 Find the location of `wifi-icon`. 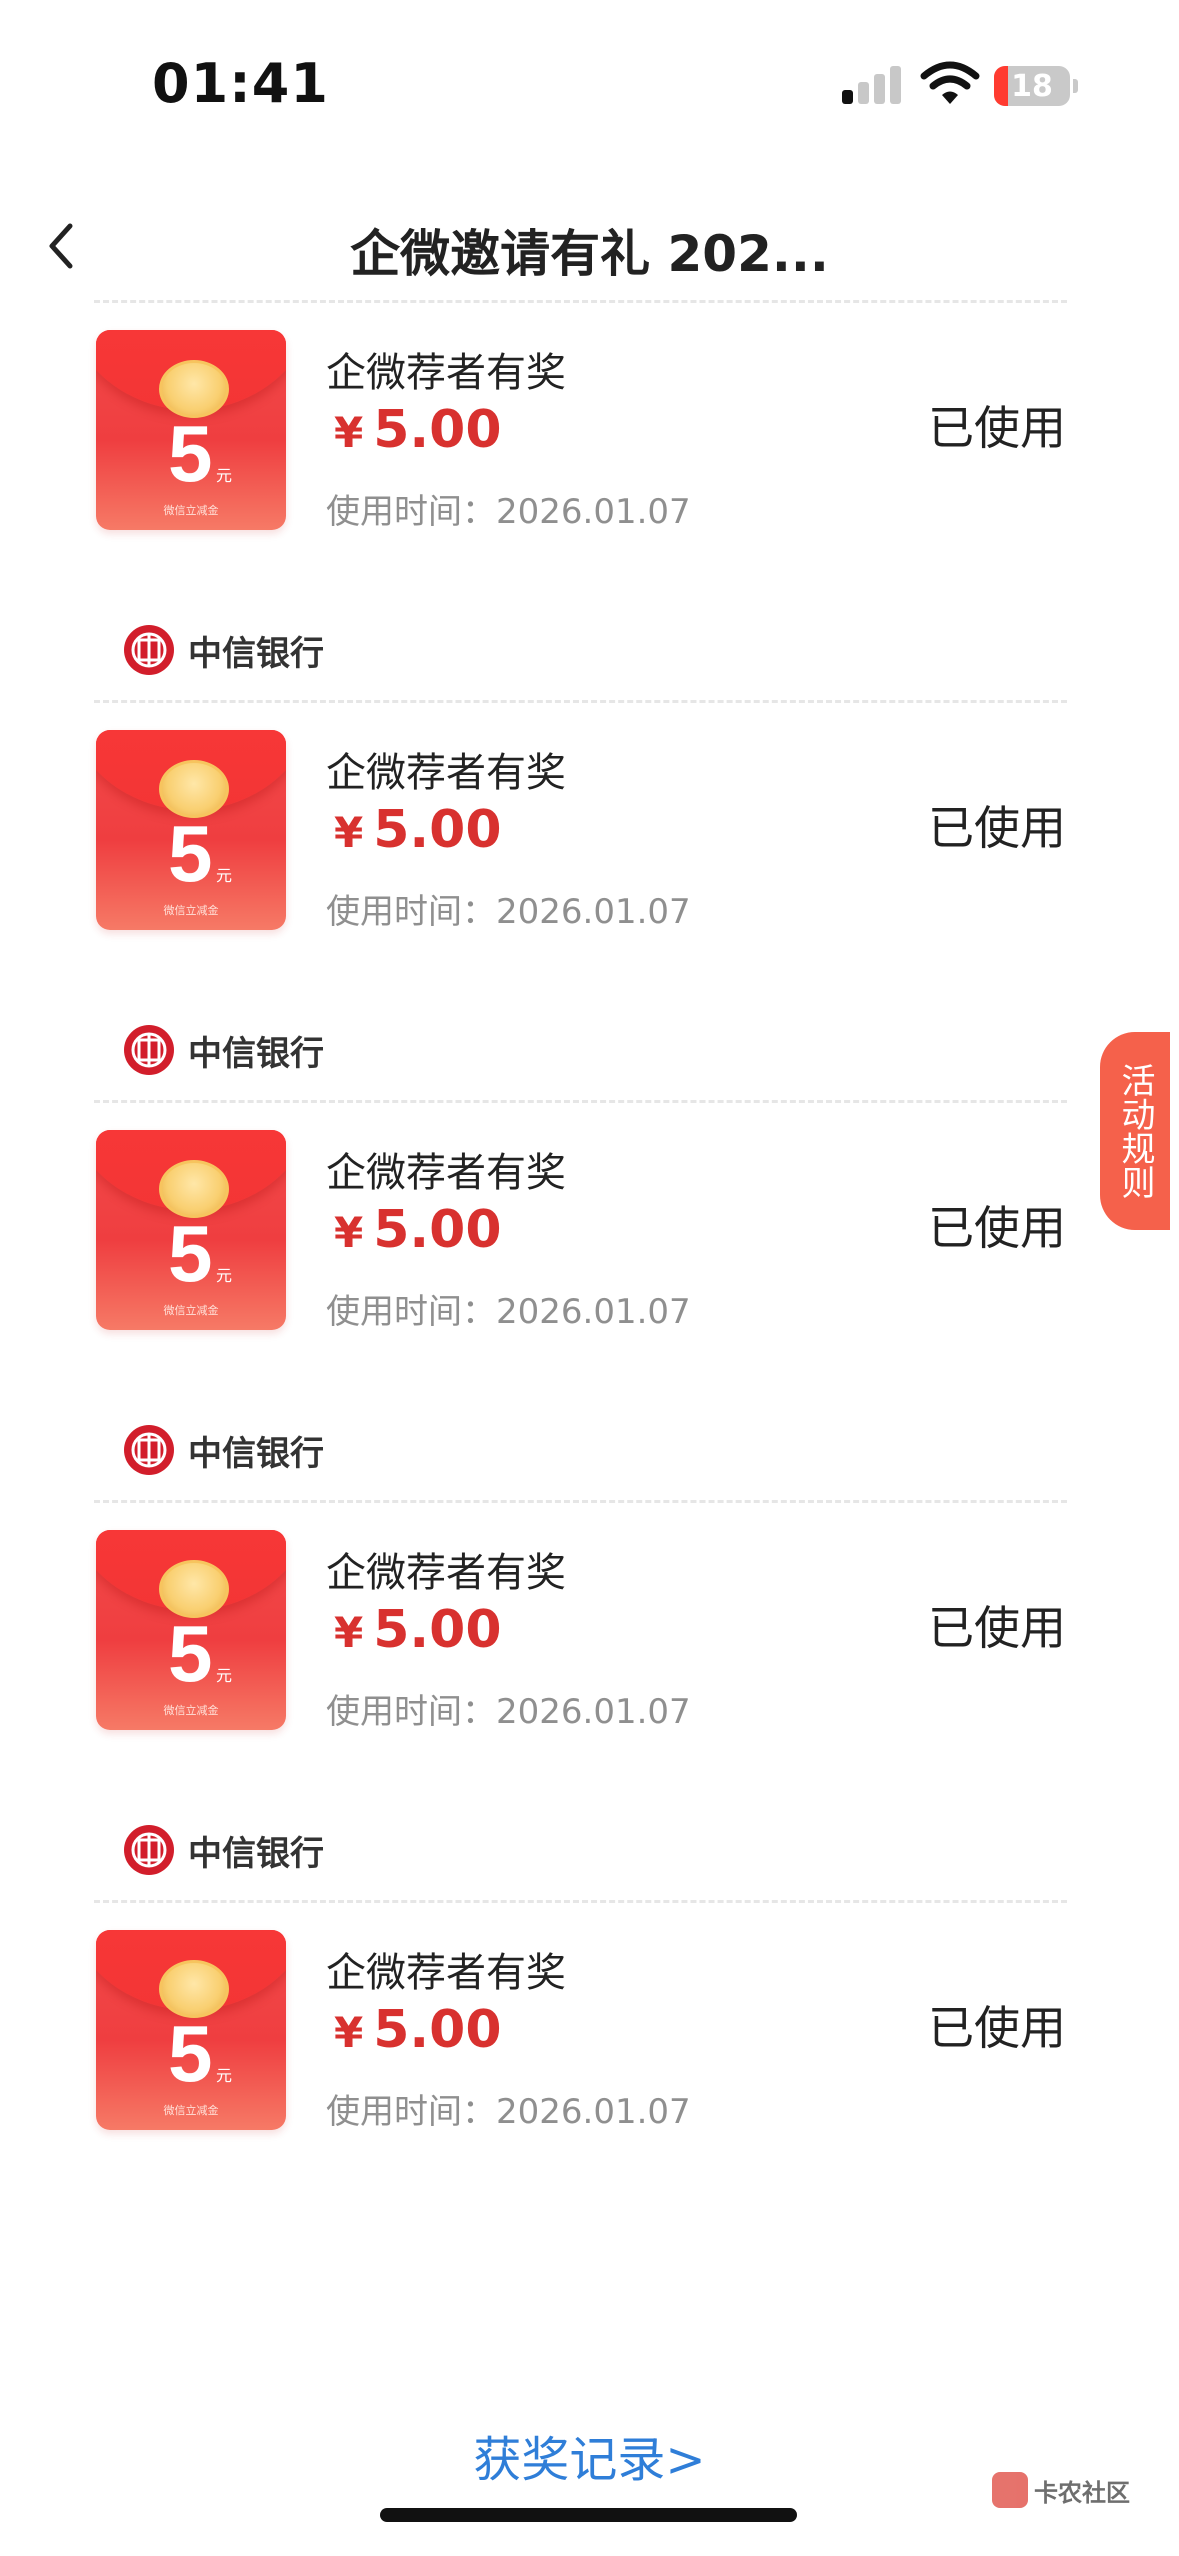

wifi-icon is located at coordinates (950, 82).